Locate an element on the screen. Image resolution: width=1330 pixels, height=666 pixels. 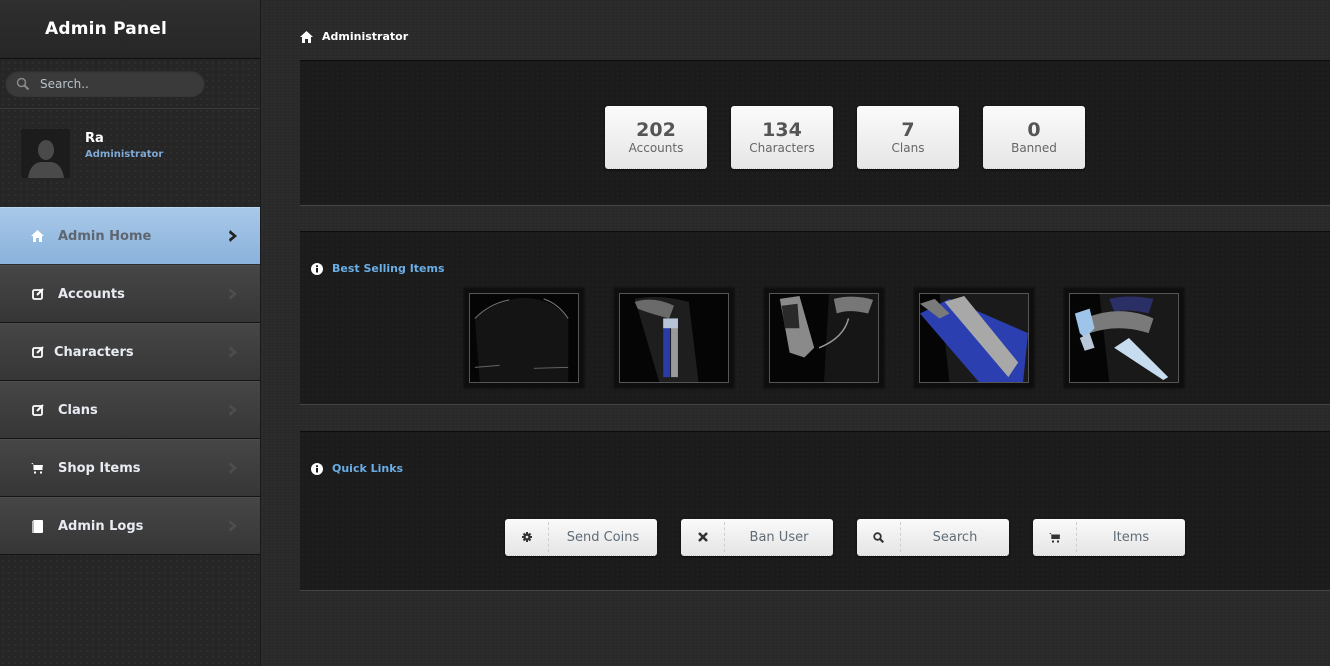
best-selling-items is located at coordinates (824, 338).